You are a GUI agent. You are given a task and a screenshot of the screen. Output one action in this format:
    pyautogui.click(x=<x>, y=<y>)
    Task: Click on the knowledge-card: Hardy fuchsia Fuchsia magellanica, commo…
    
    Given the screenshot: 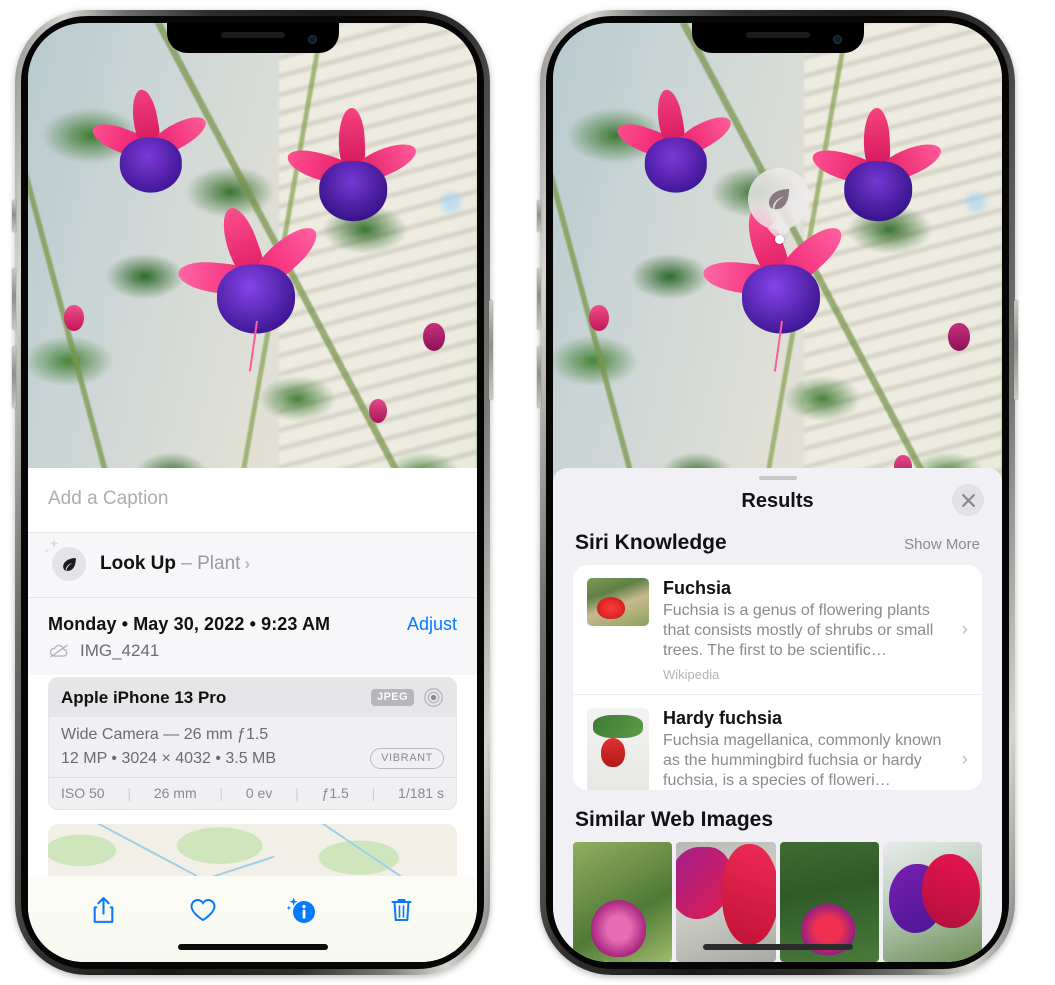 What is the action you would take?
    pyautogui.click(x=777, y=742)
    